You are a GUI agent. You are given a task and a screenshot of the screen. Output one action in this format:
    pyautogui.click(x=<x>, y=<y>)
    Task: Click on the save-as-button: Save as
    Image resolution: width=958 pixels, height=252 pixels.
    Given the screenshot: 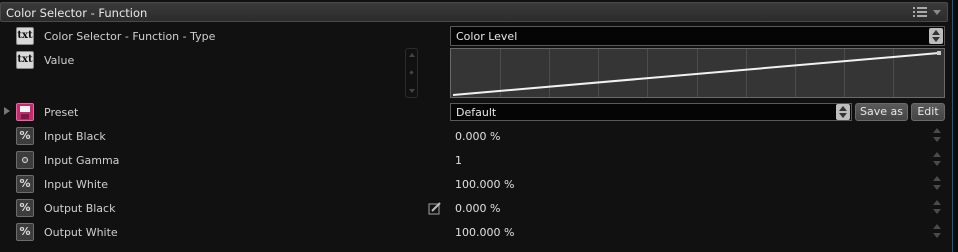 What is the action you would take?
    pyautogui.click(x=881, y=112)
    